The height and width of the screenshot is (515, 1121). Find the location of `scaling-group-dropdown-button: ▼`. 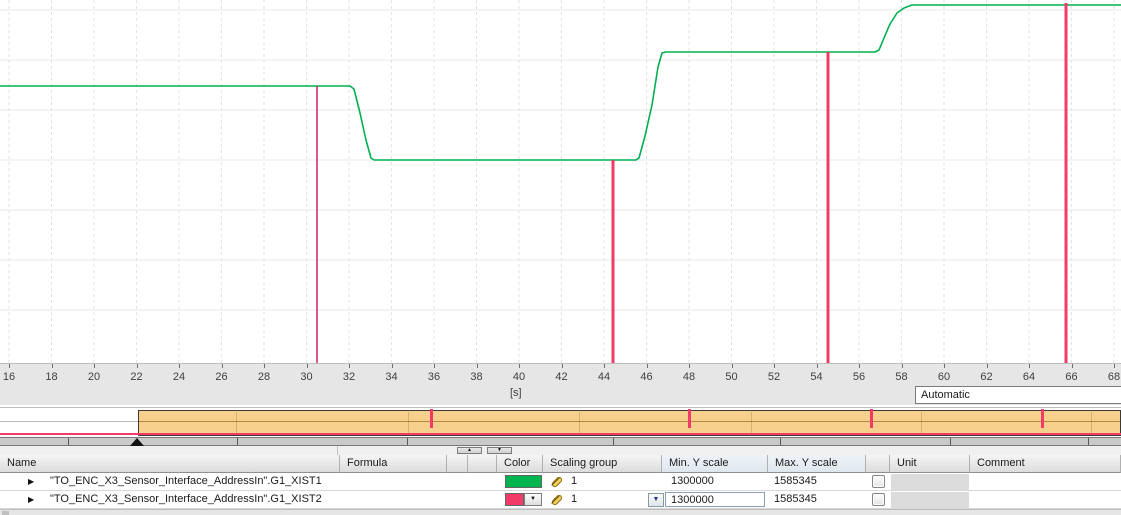

scaling-group-dropdown-button: ▼ is located at coordinates (656, 500).